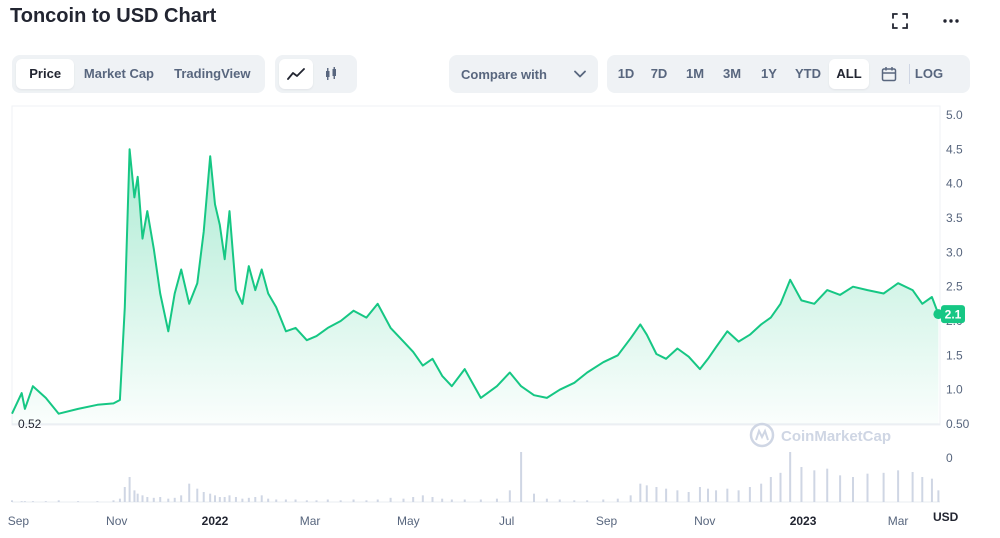 This screenshot has width=1000, height=538. What do you see at coordinates (954, 355) in the screenshot?
I see `y-tick-label: 1.5` at bounding box center [954, 355].